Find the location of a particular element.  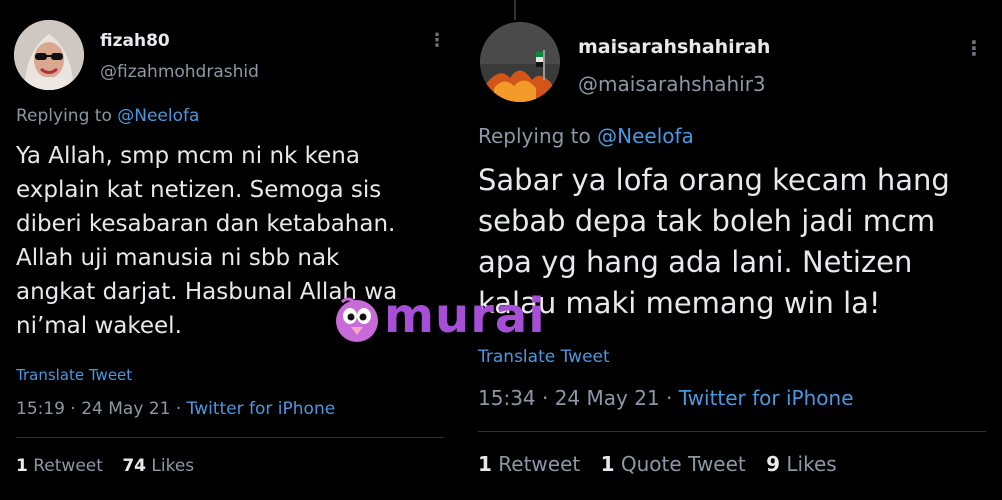

murai-watermark: murai is located at coordinates (438, 325).